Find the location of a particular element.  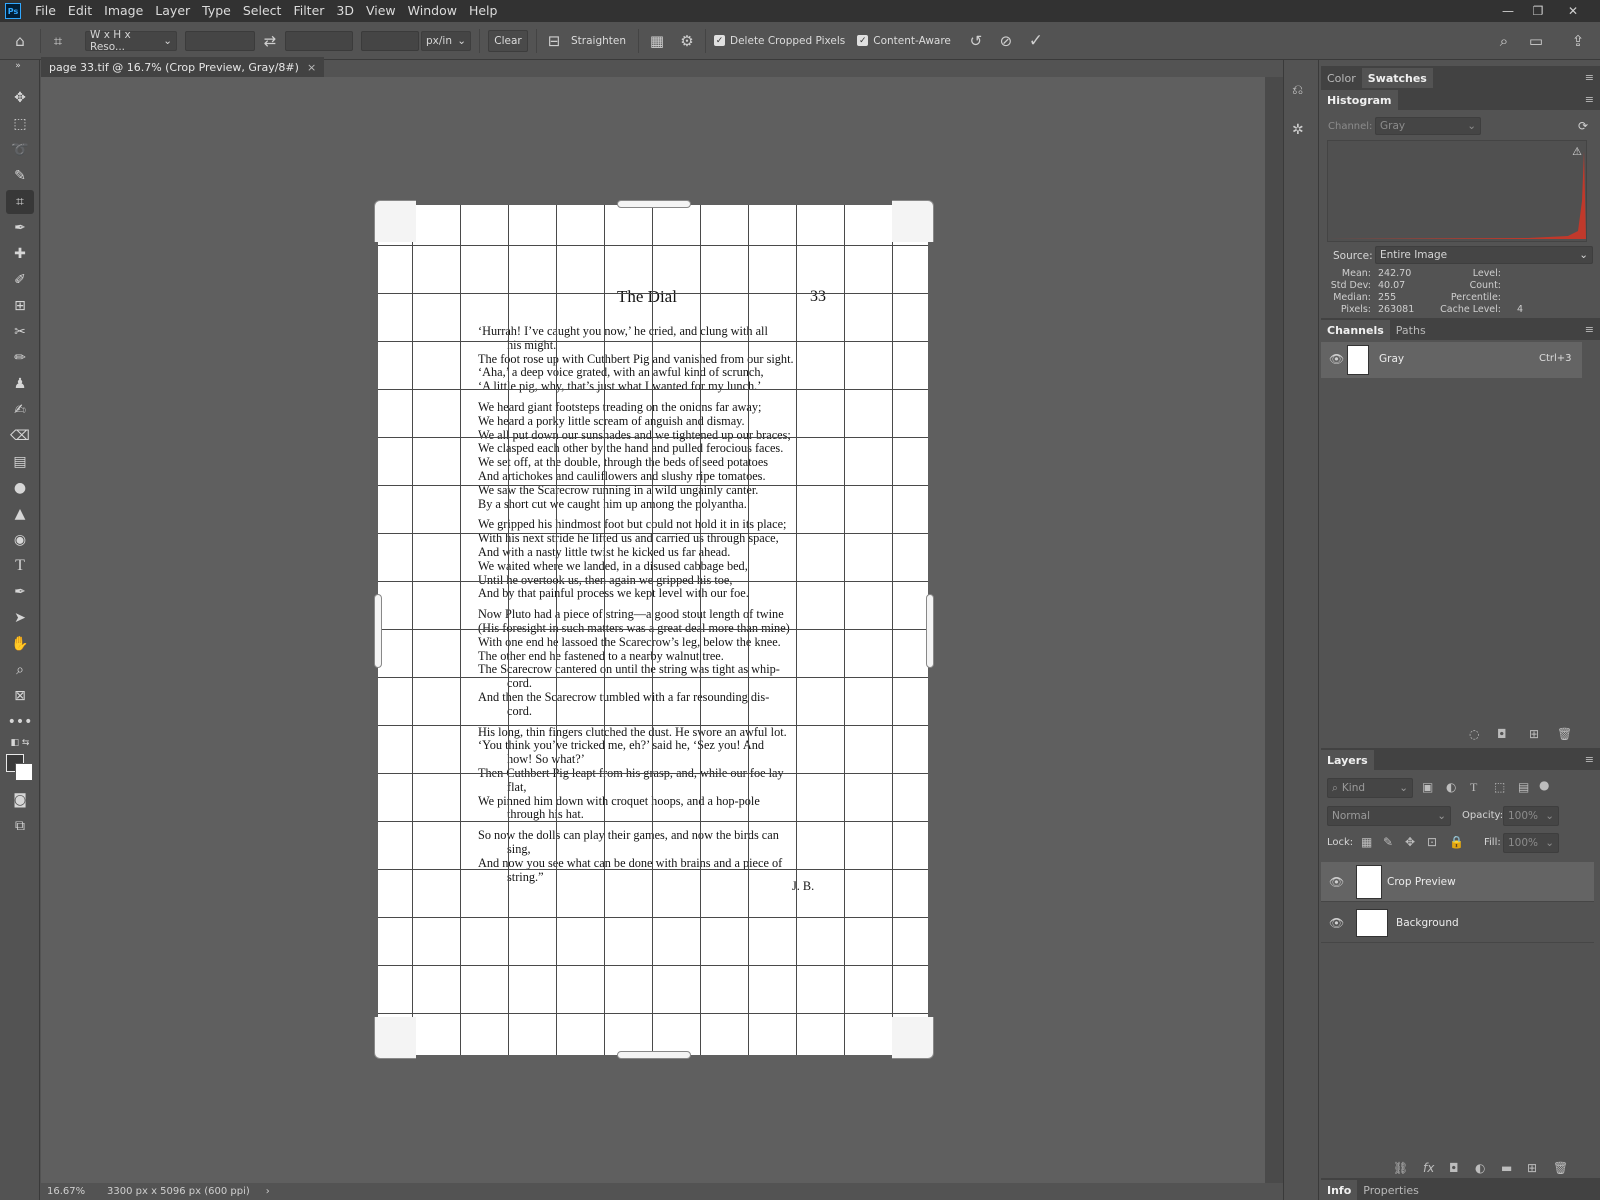

hand-tool-icon: ✋ is located at coordinates (20, 644).